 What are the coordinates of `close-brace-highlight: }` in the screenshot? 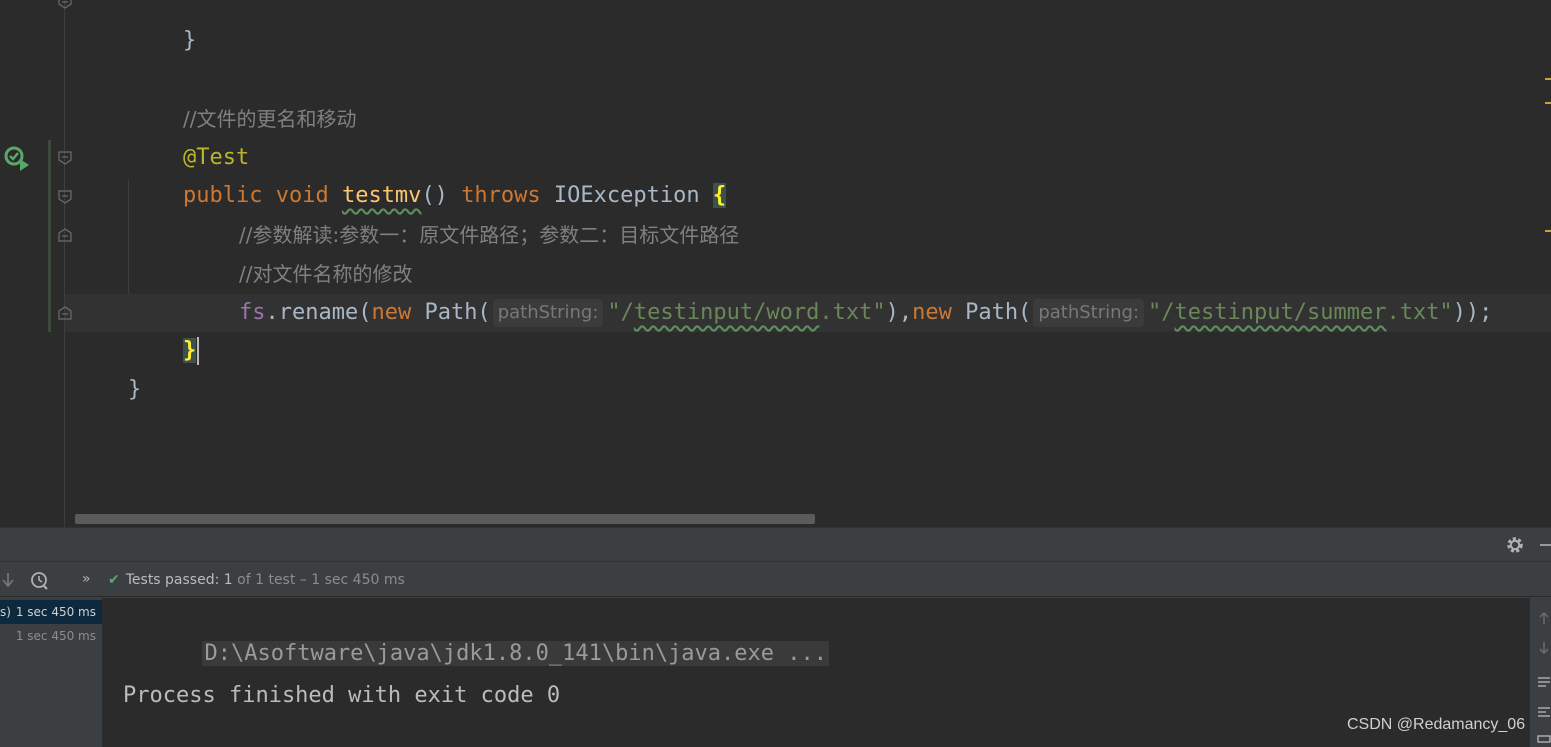 It's located at (189, 350).